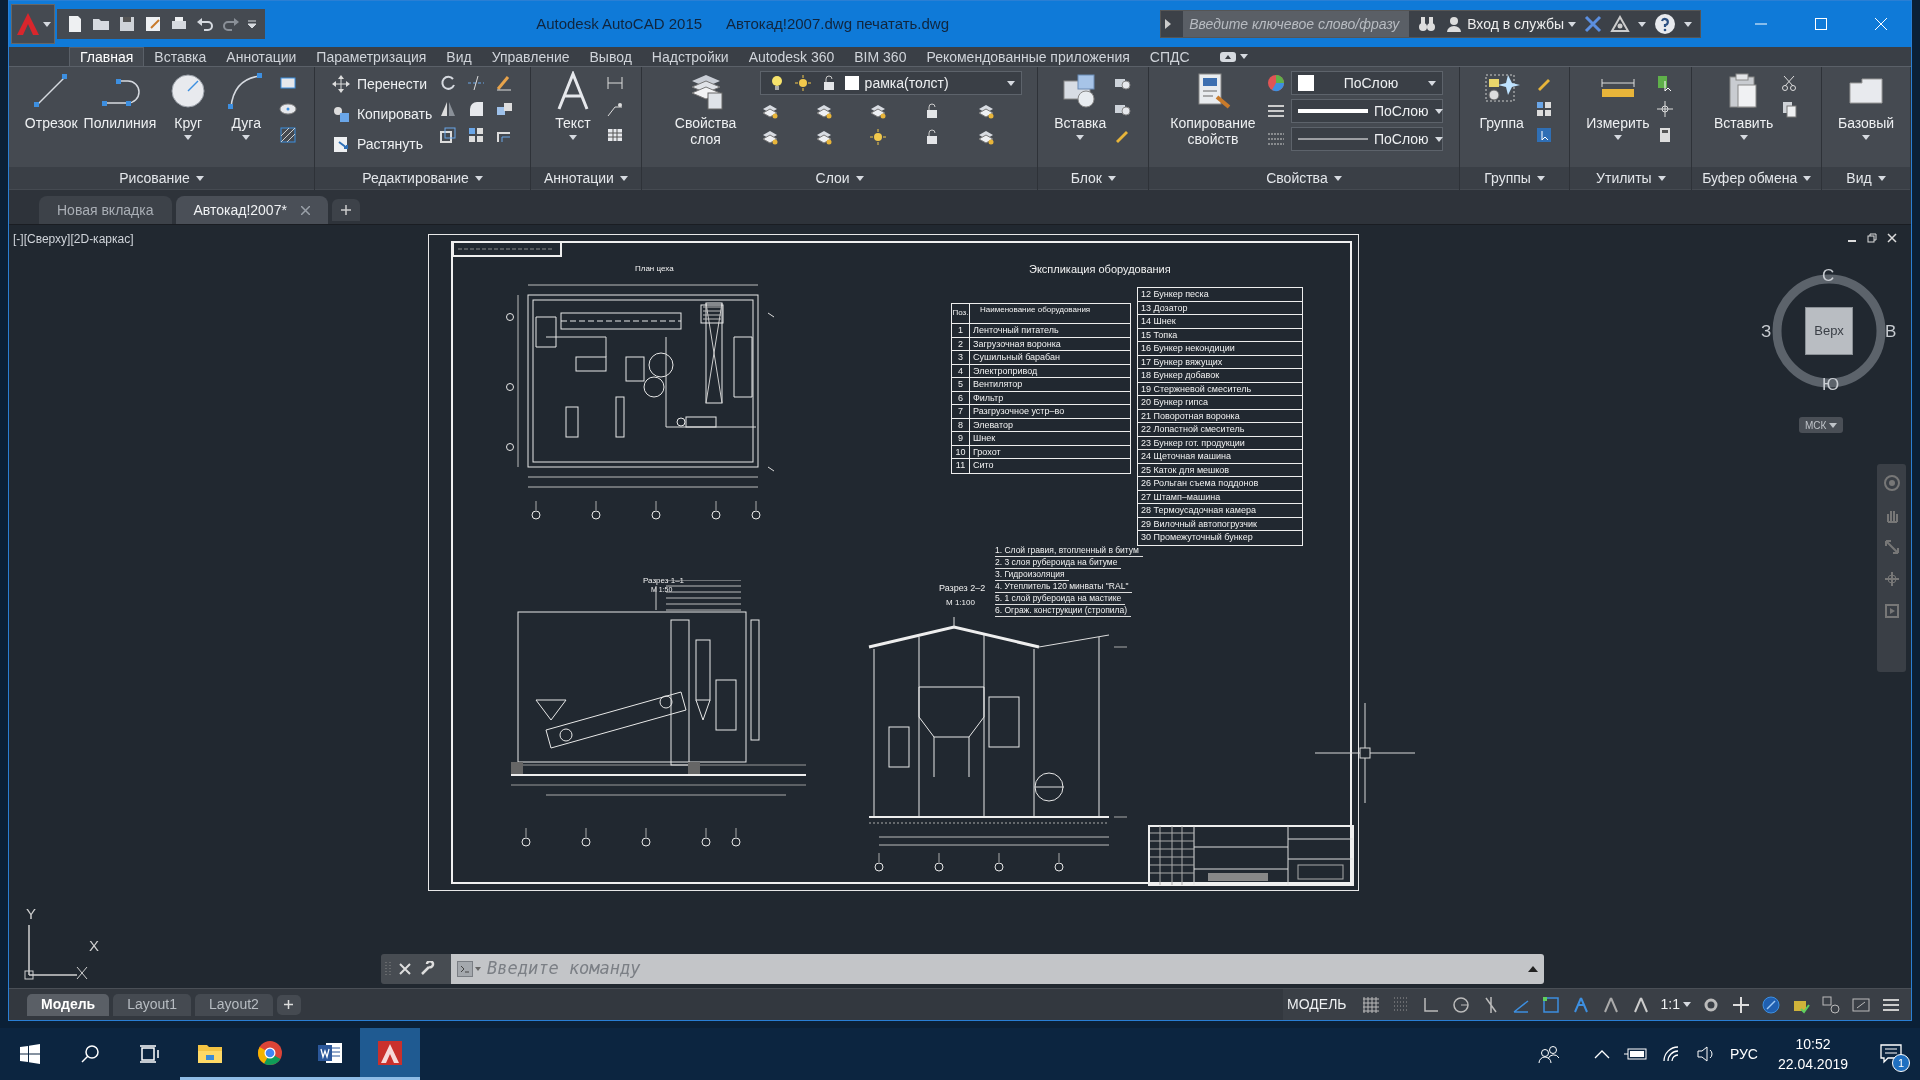  I want to click on ribbon-tool-button: Вставка, so click(1080, 105).